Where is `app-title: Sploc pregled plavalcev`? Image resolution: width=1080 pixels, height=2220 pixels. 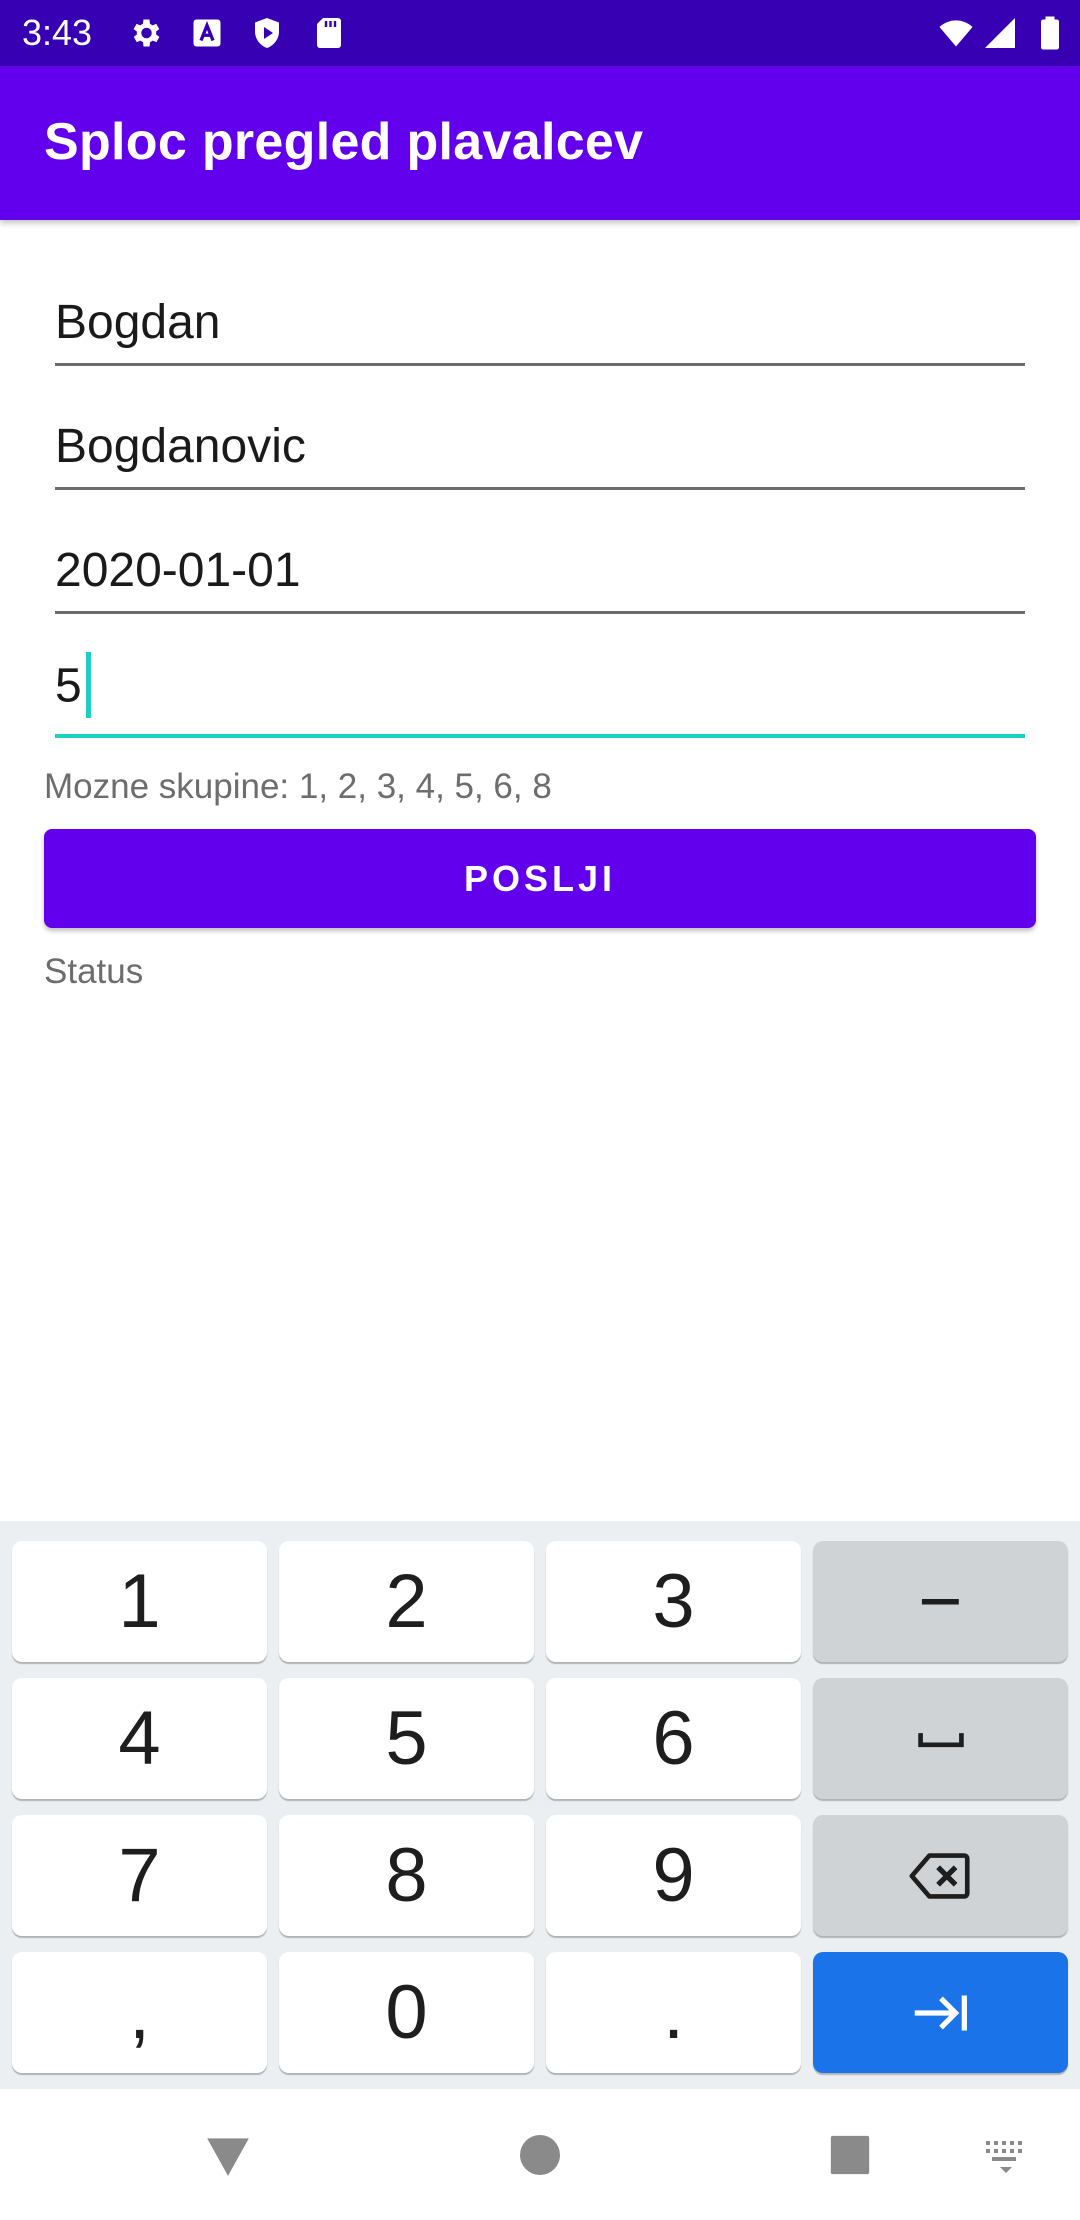
app-title: Sploc pregled plavalcev is located at coordinates (344, 142).